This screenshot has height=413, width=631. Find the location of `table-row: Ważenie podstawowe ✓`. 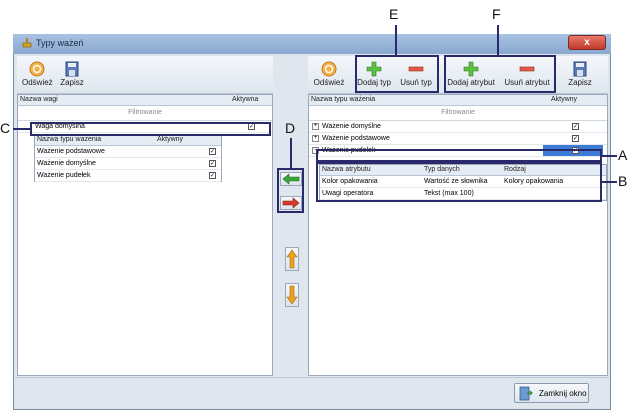

table-row: Ważenie podstawowe ✓ is located at coordinates (128, 152).